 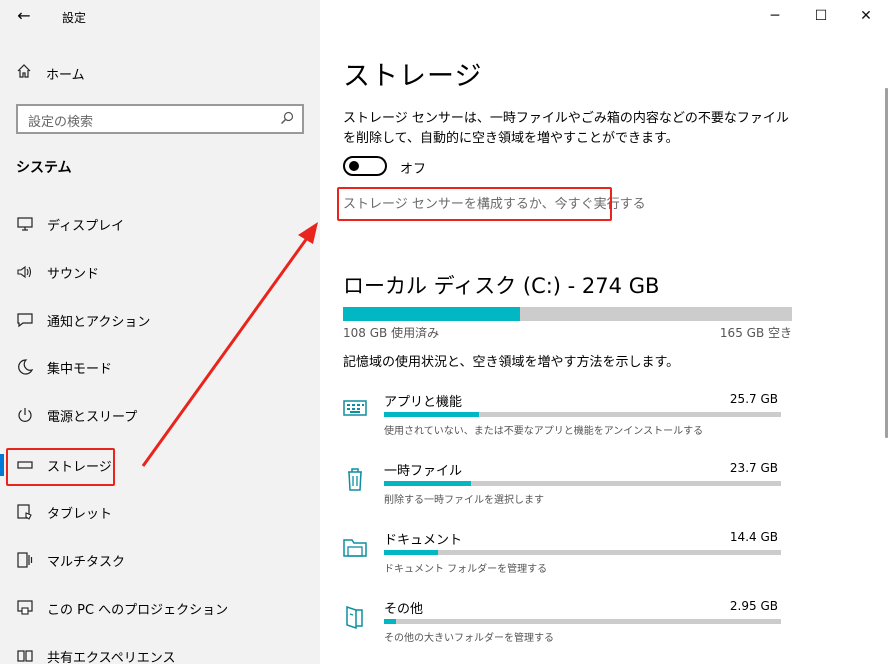 I want to click on drive-usage-fill, so click(x=431, y=314).